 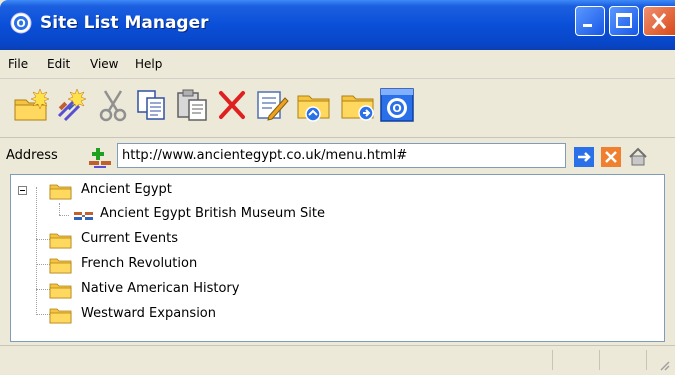 I want to click on window-title: Site List Manager, so click(x=124, y=23).